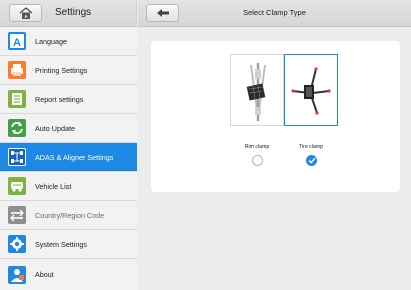 The image size is (411, 290). I want to click on rim-clamp-image, so click(256, 92).